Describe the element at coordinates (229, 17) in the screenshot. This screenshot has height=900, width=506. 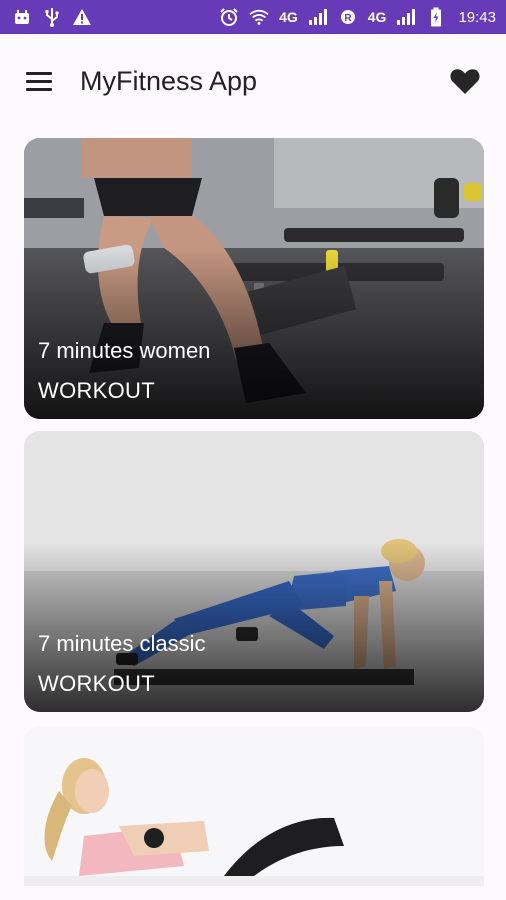
I see `alarm-icon` at that location.